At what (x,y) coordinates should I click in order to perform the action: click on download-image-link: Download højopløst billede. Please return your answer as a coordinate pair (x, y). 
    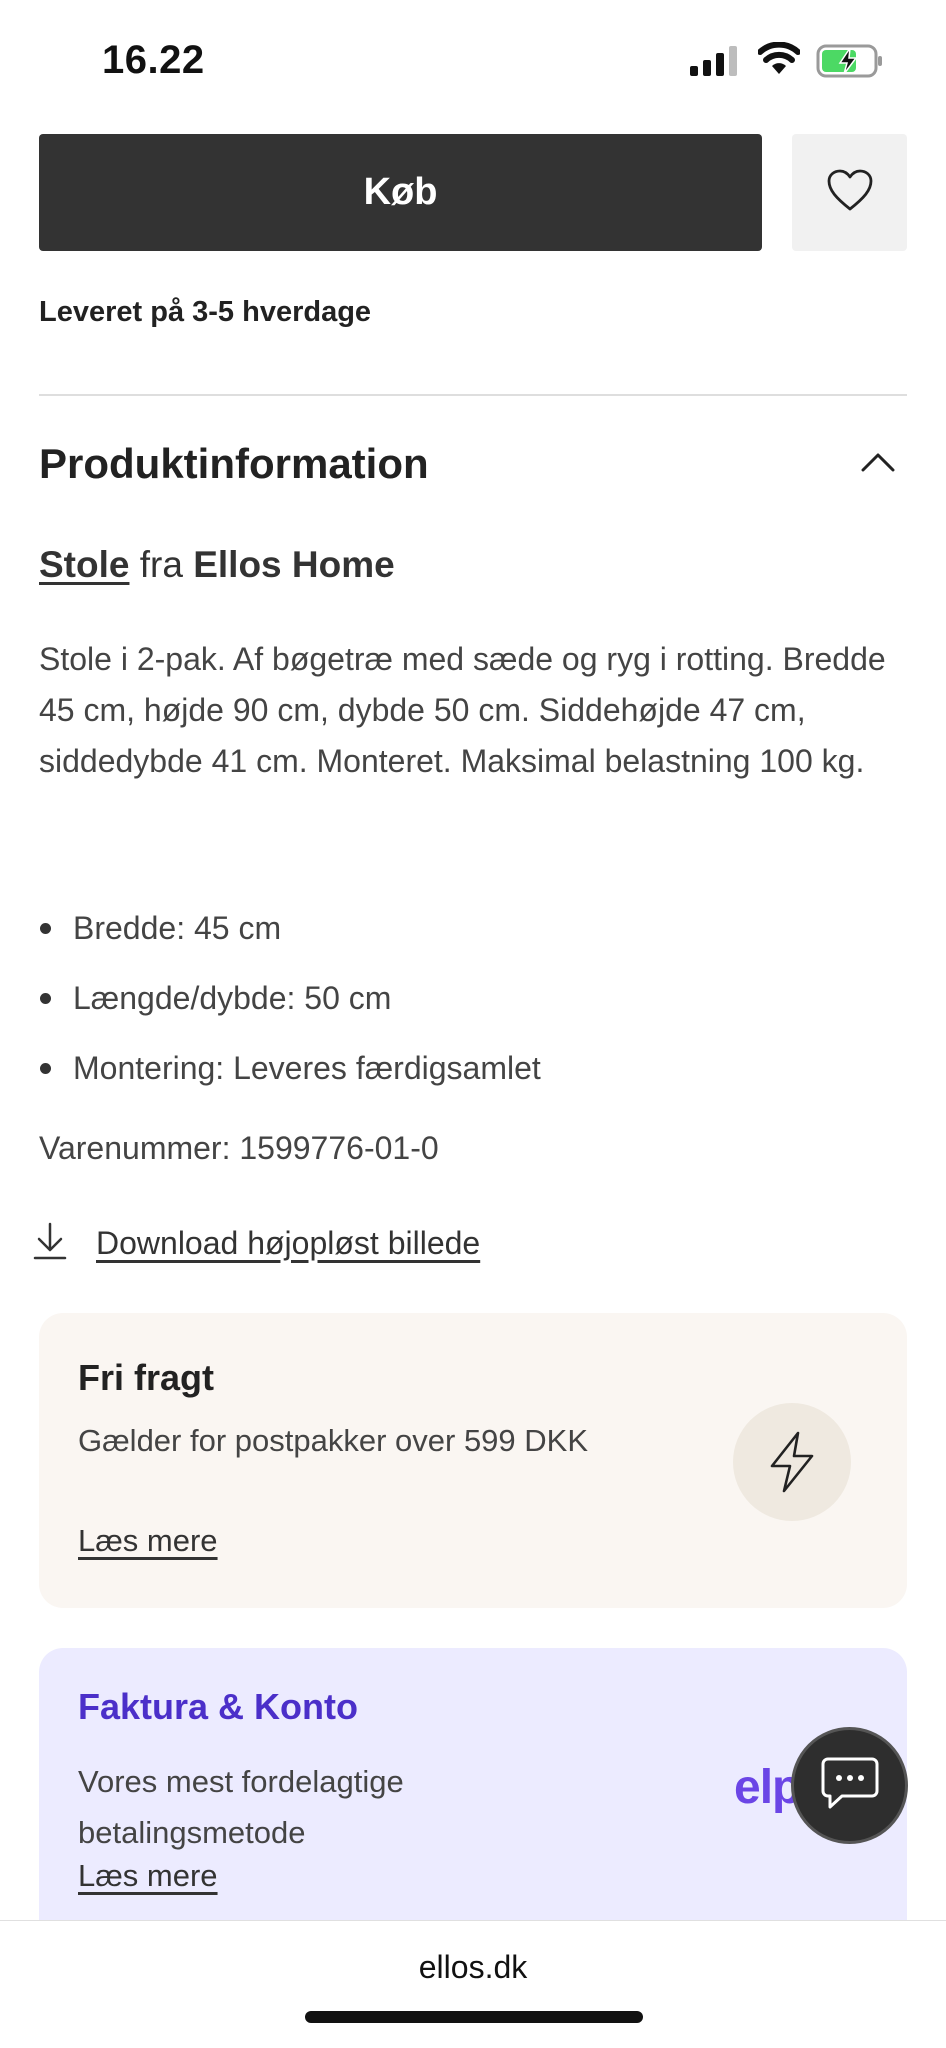
    Looking at the image, I should click on (256, 1243).